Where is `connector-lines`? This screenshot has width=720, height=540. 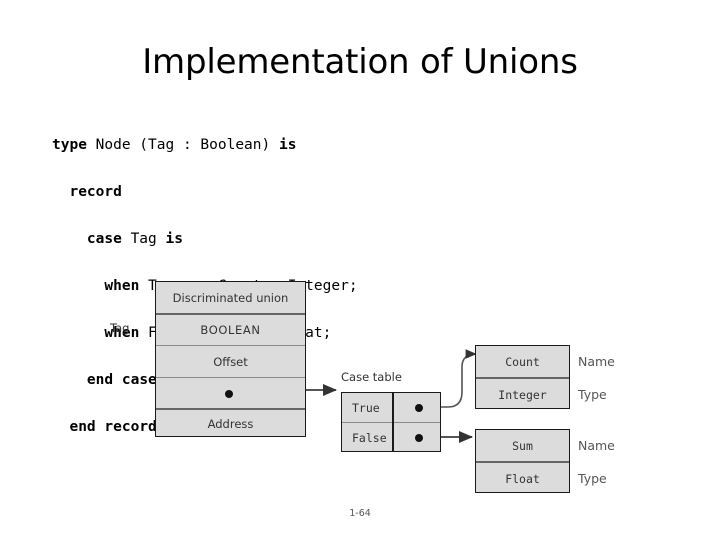 connector-lines is located at coordinates (356, 396).